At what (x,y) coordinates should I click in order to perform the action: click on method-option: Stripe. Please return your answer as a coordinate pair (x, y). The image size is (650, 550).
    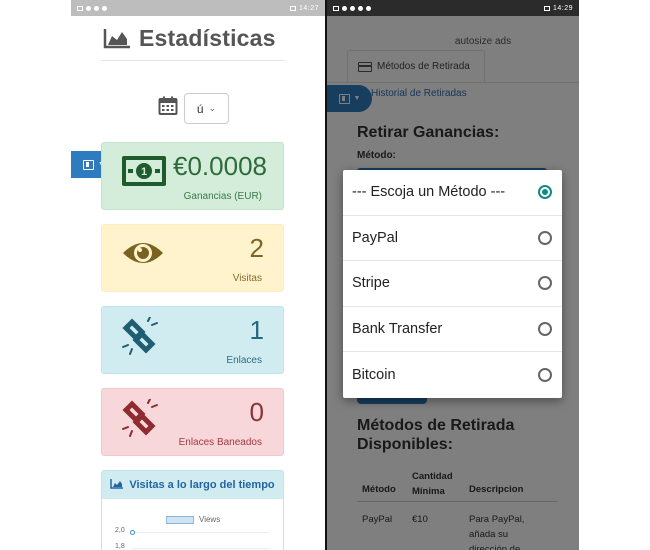
    Looking at the image, I should click on (452, 284).